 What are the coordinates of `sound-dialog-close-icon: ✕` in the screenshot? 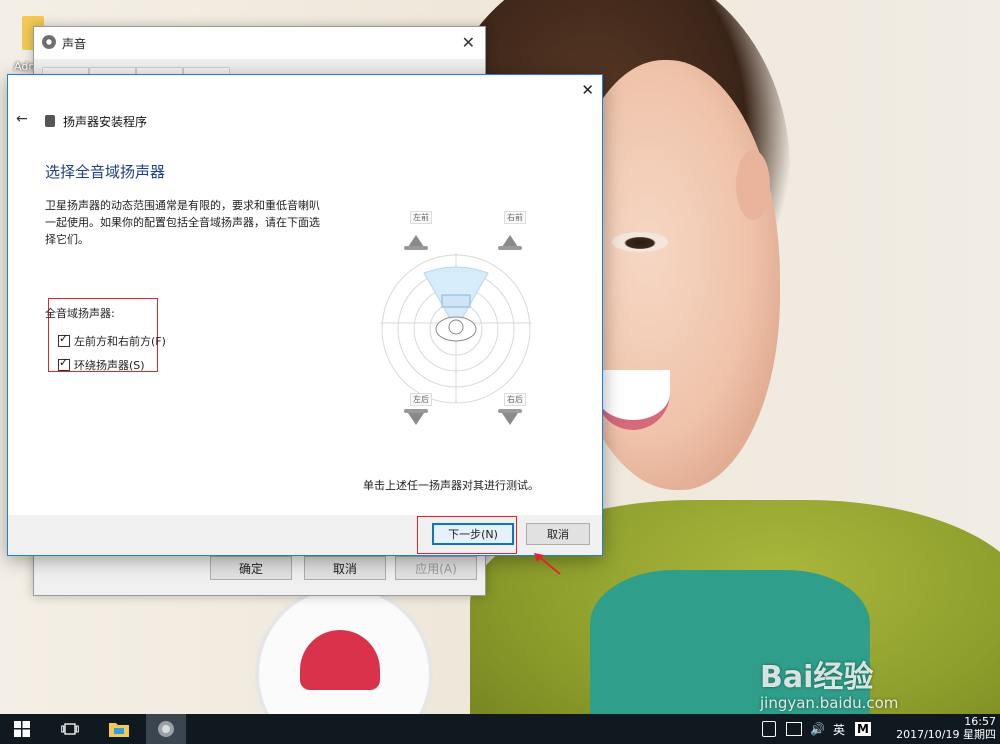 It's located at (468, 42).